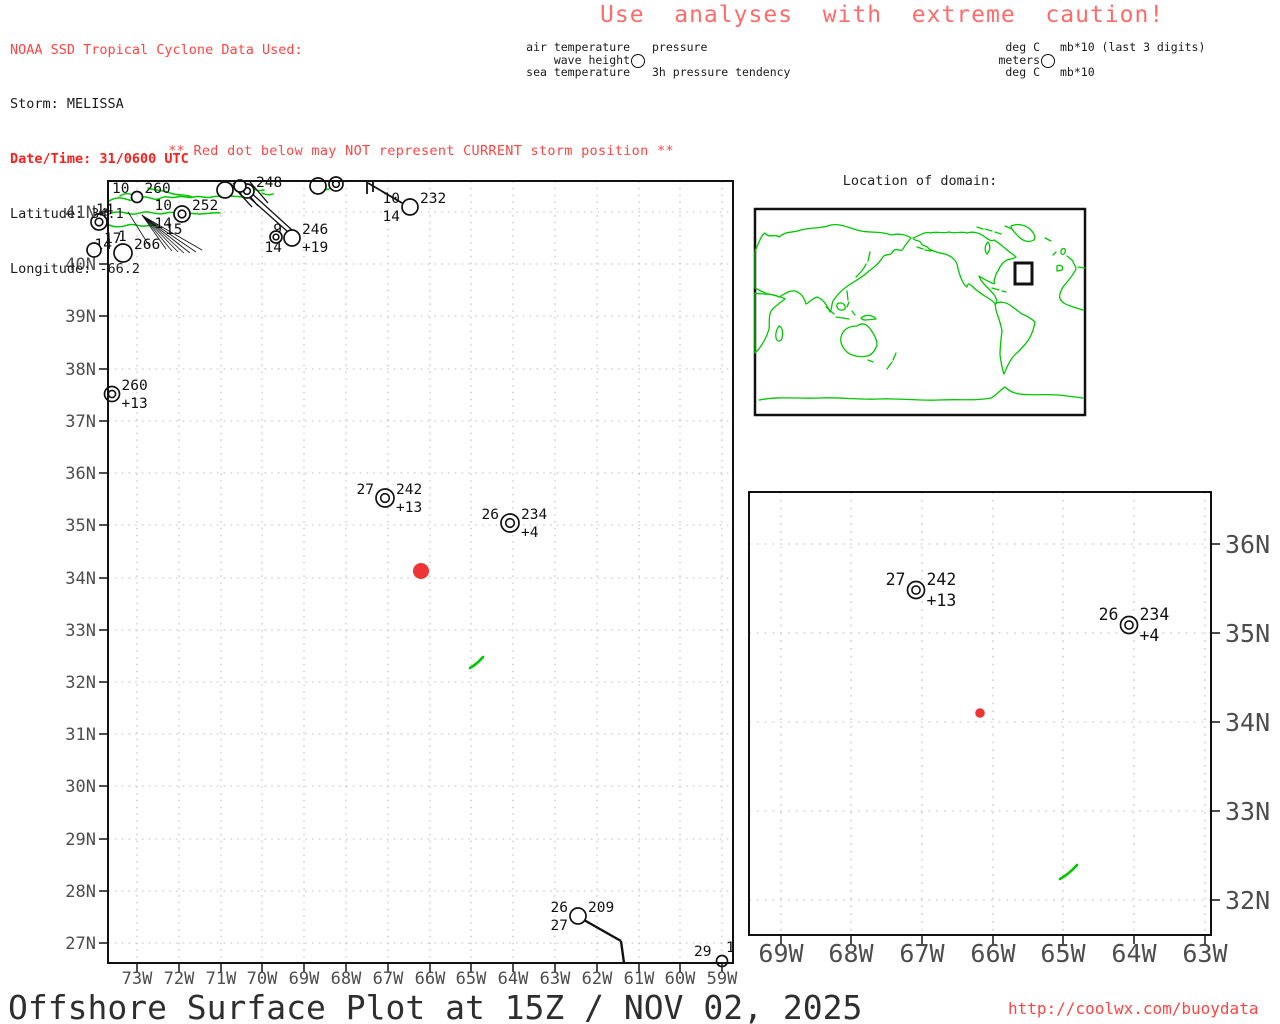  Describe the element at coordinates (80, 840) in the screenshot. I see `lat-label: 29N` at that location.